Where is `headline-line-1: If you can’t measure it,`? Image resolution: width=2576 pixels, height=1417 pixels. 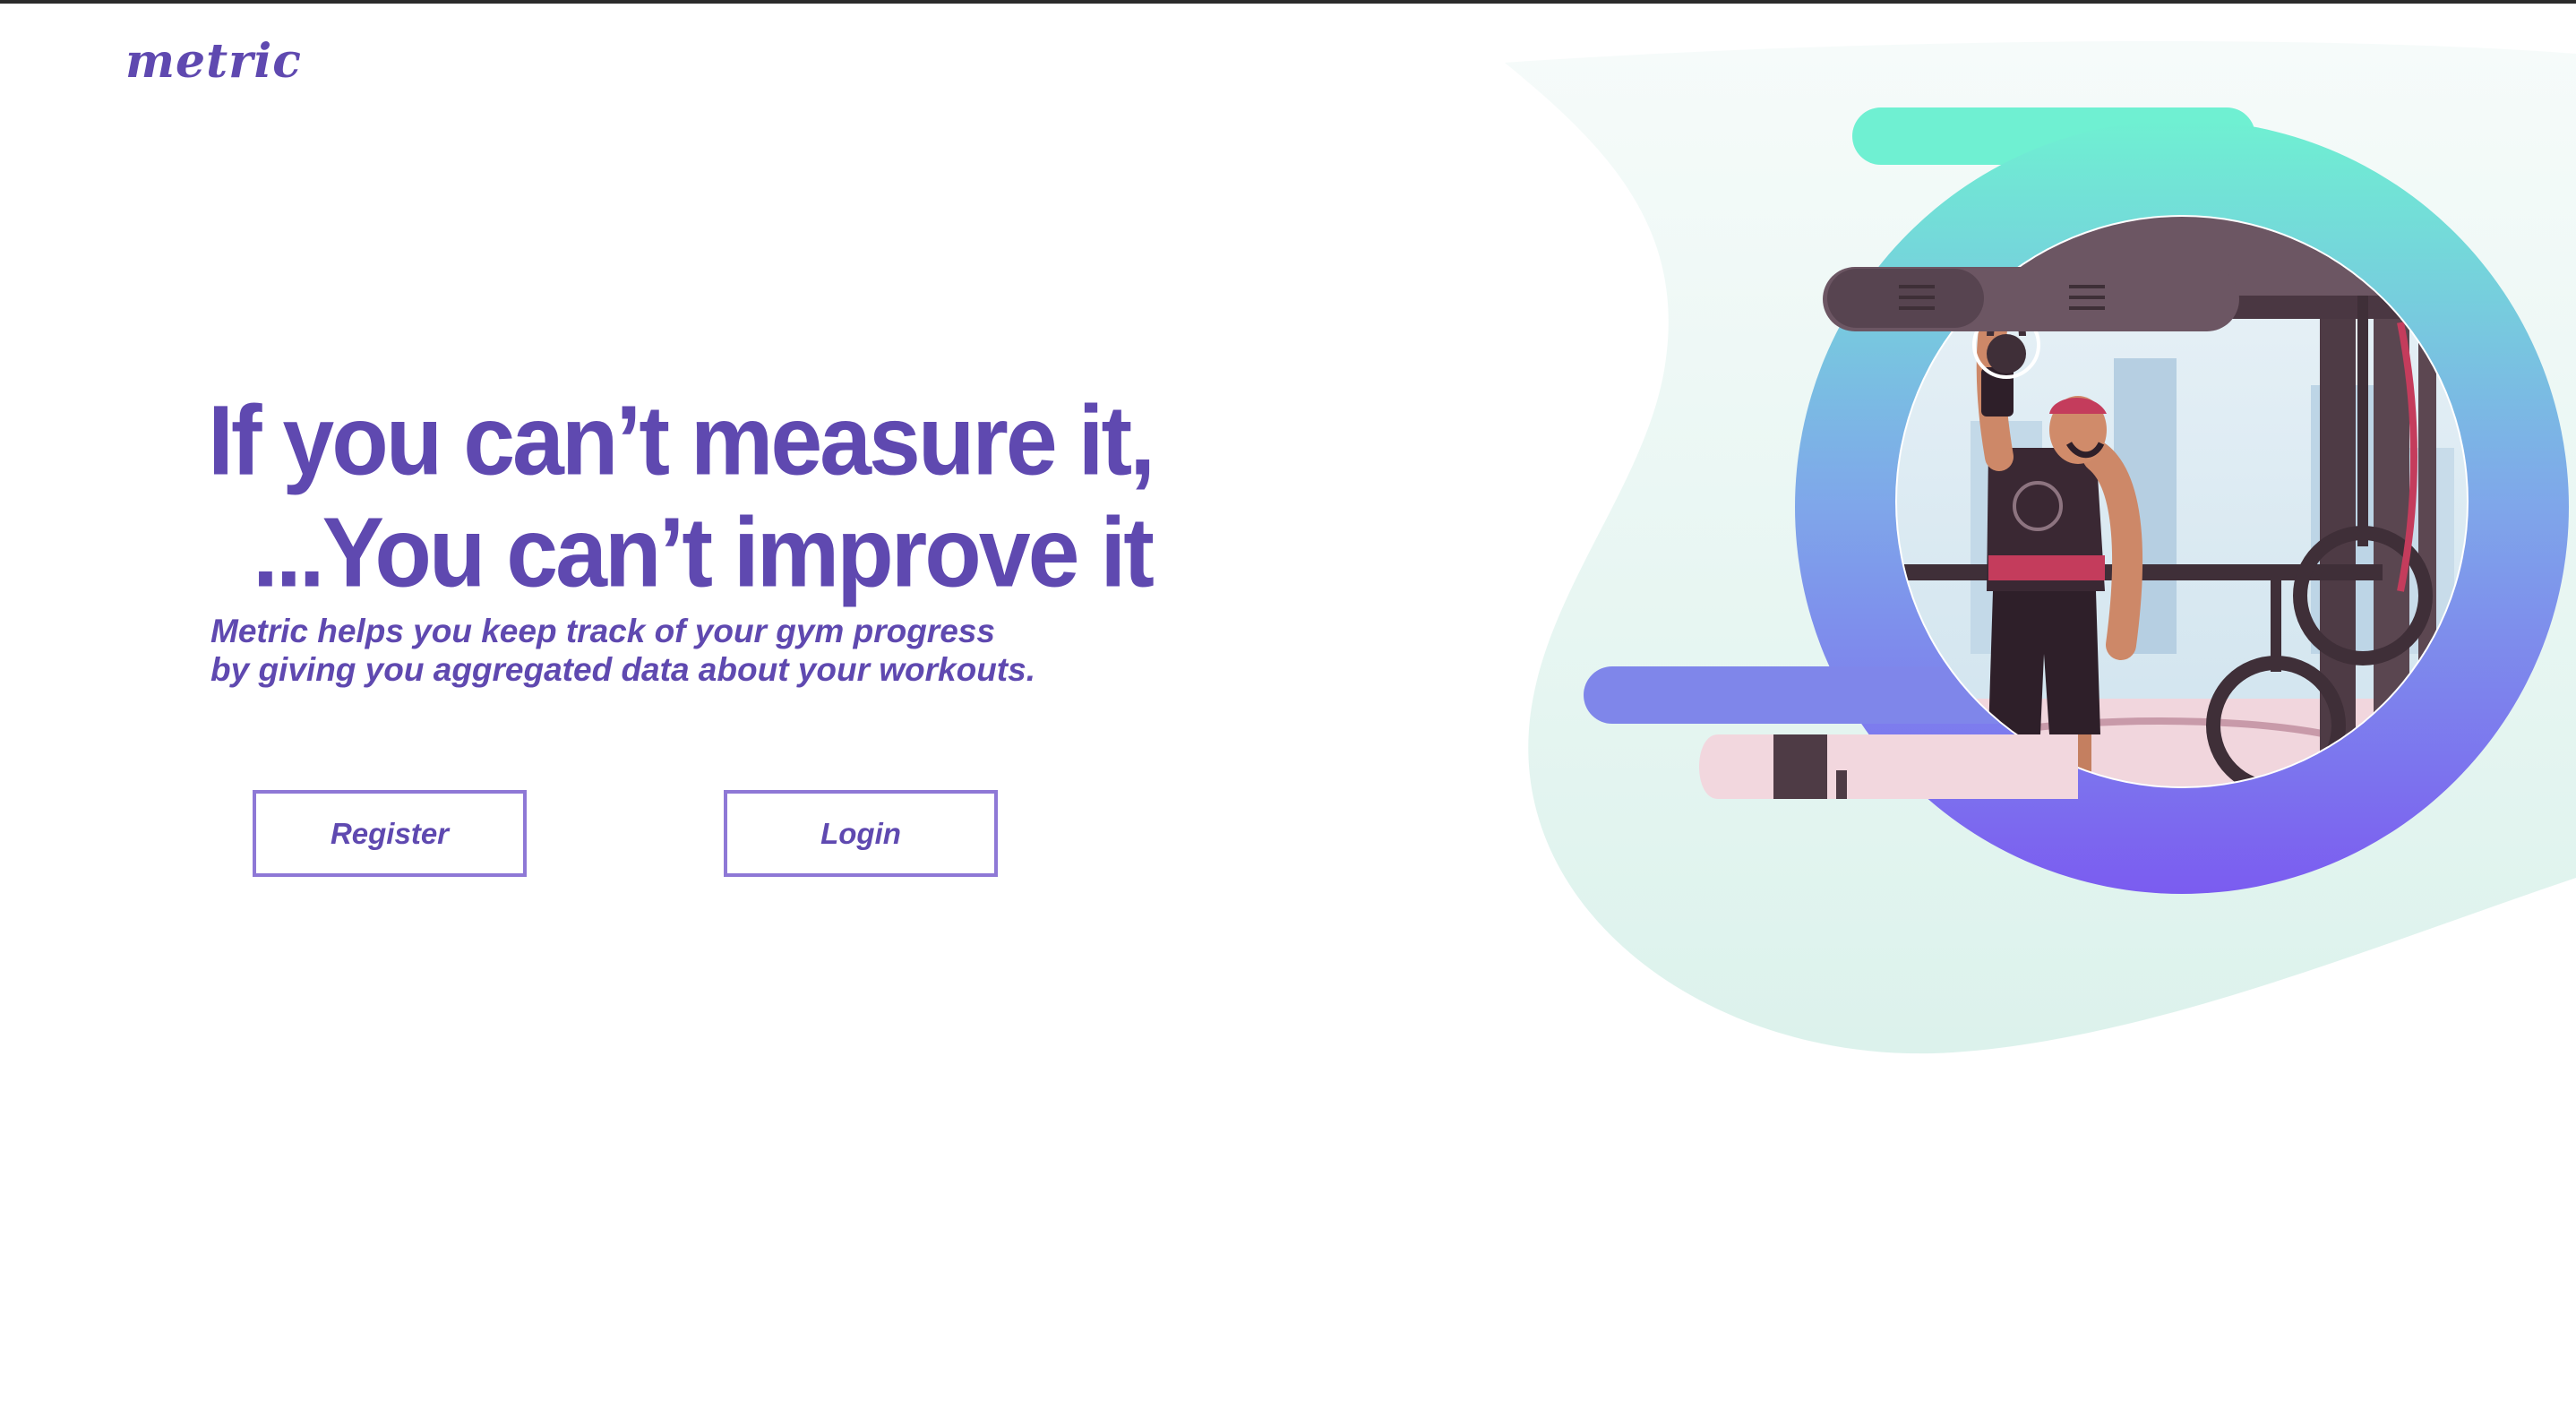 headline-line-1: If you can’t measure it, is located at coordinates (681, 441).